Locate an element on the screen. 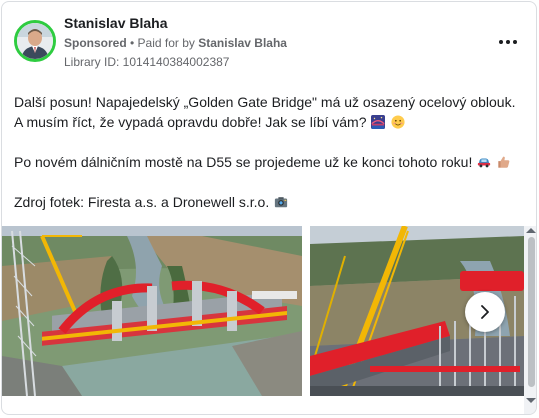 The image size is (539, 418). scroll-up-arrow-icon is located at coordinates (531, 230).